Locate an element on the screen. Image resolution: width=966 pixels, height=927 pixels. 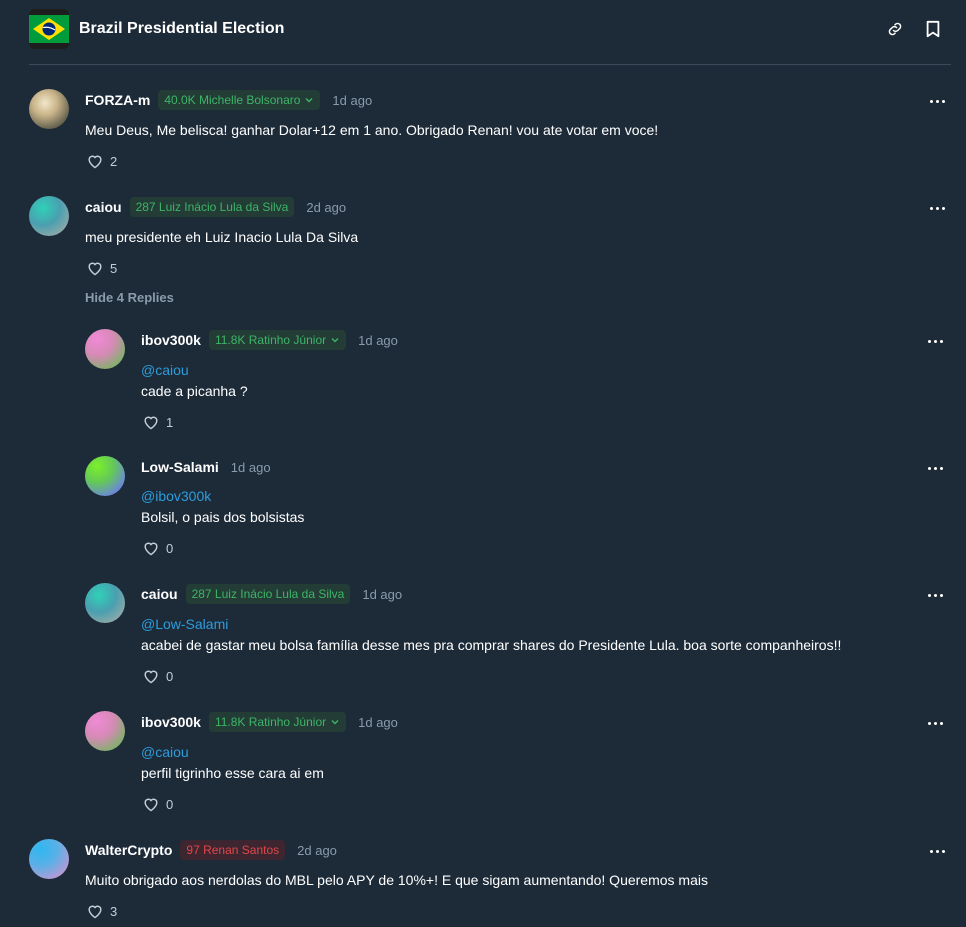
like-button: 3 is located at coordinates (101, 911).